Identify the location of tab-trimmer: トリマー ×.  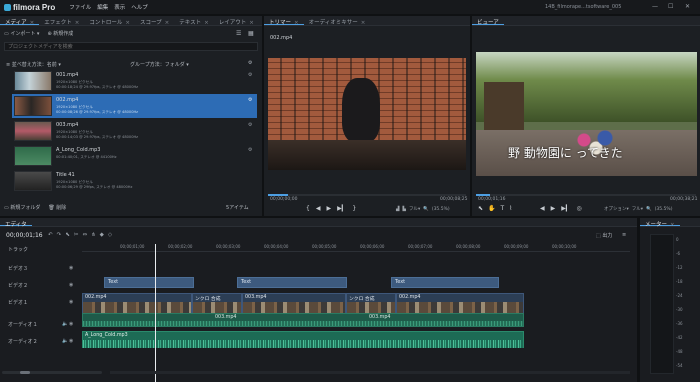
(284, 21).